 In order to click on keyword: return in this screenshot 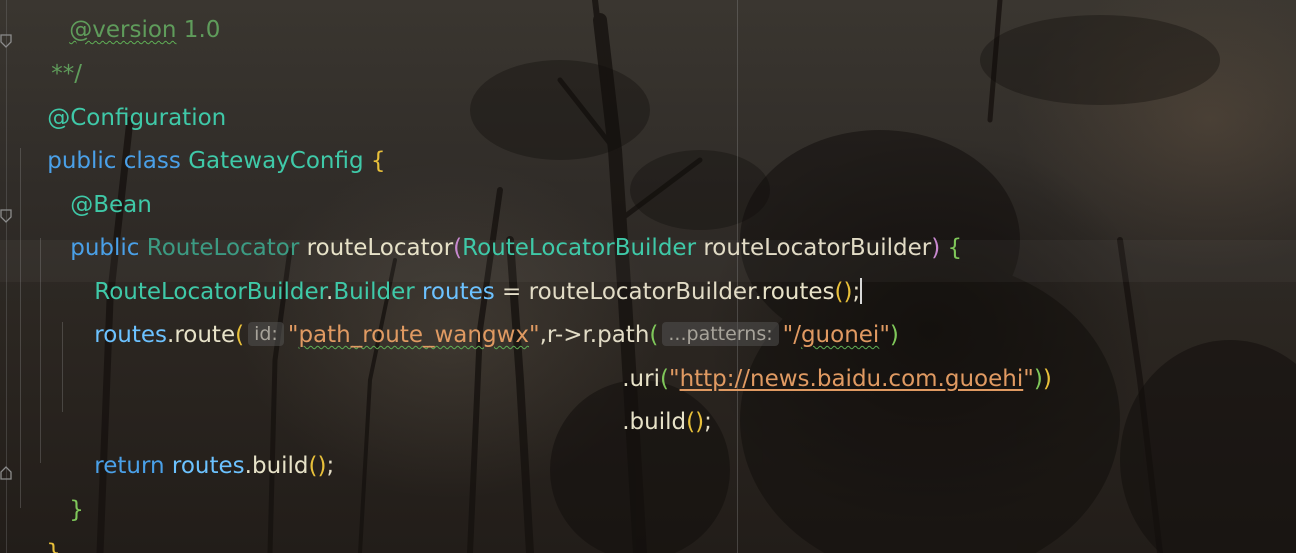, I will do `click(129, 466)`.